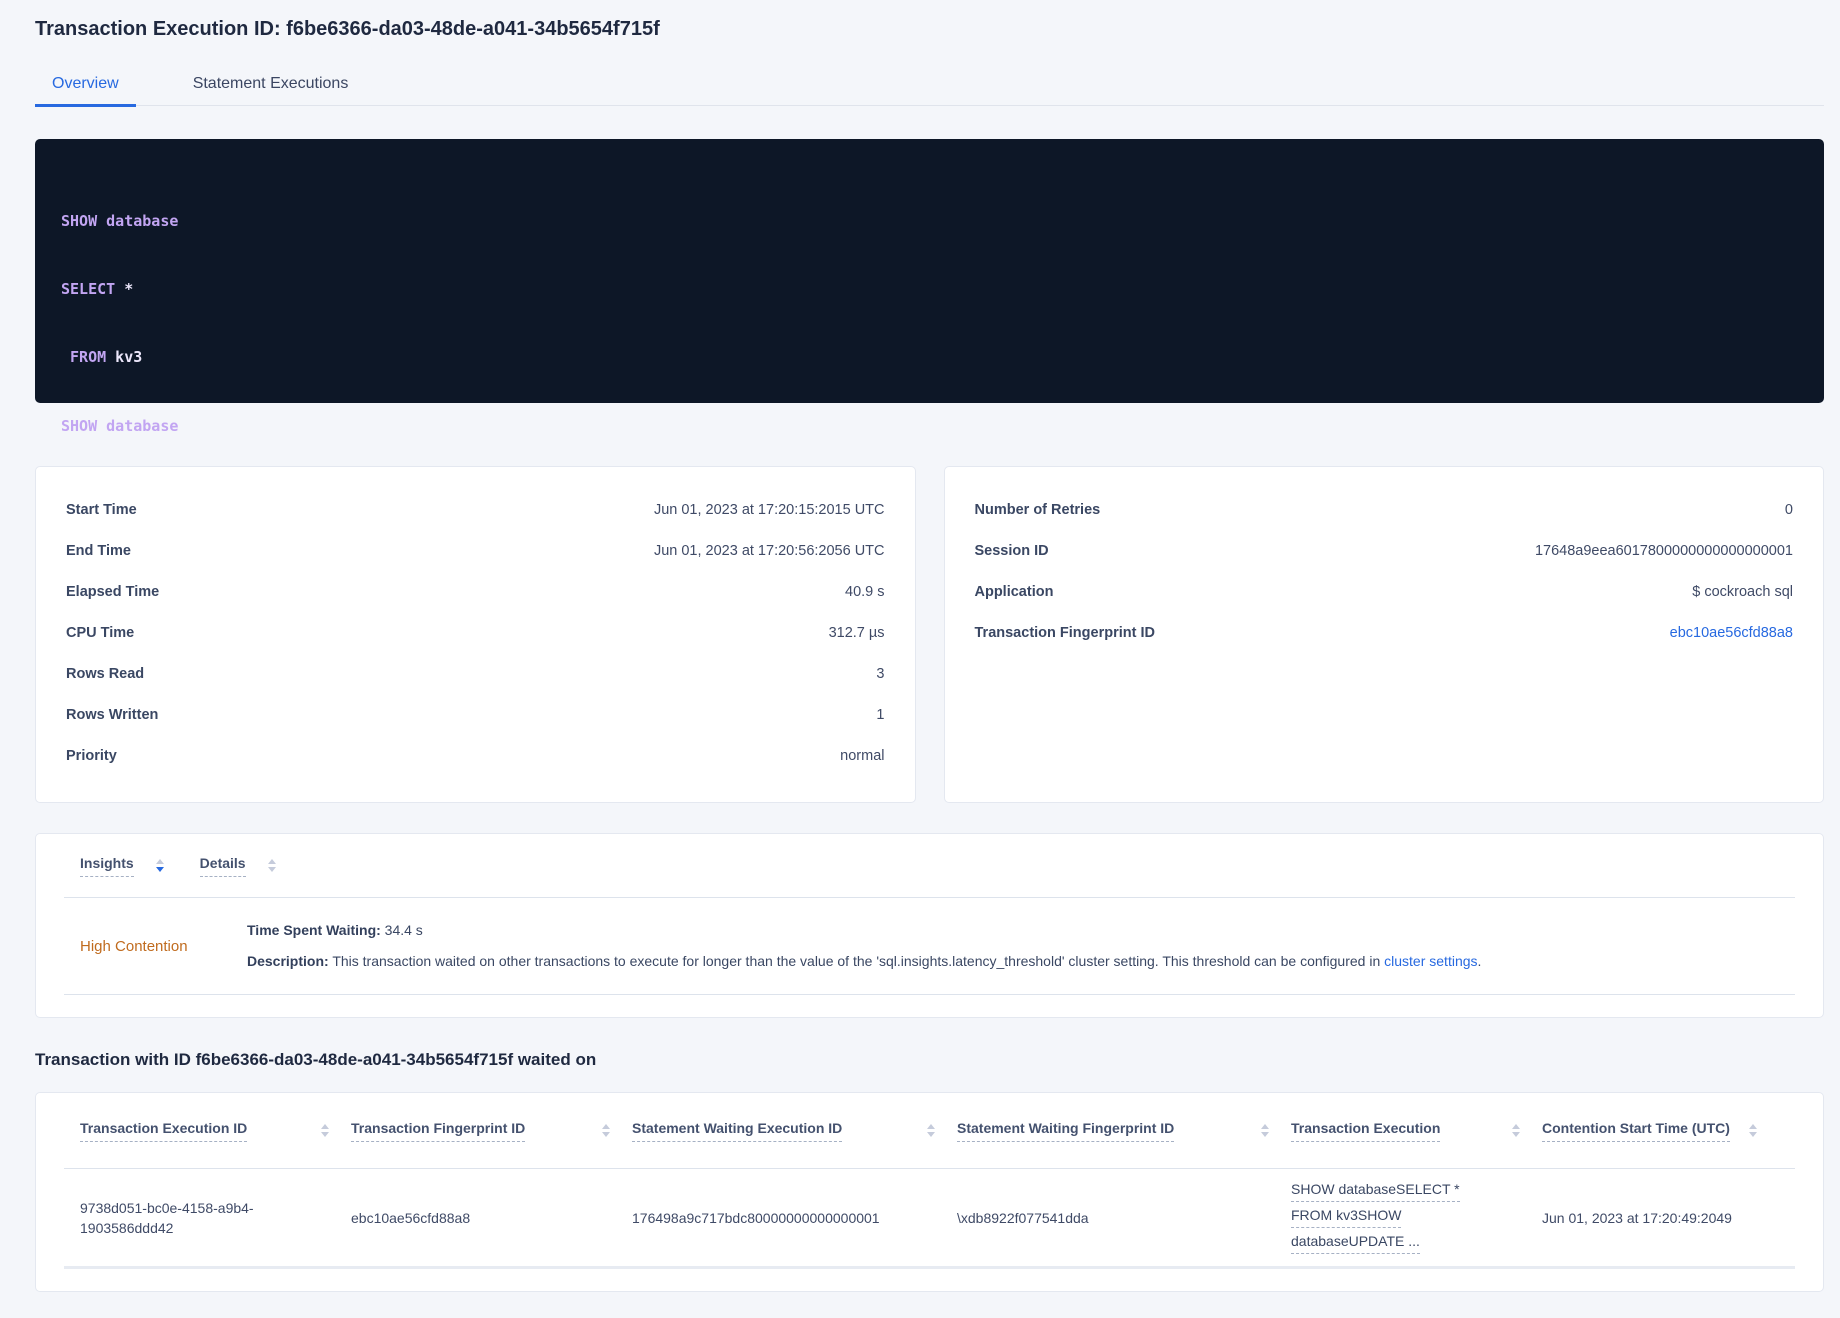  What do you see at coordinates (856, 632) in the screenshot?
I see `detail-value: 312.7 µs` at bounding box center [856, 632].